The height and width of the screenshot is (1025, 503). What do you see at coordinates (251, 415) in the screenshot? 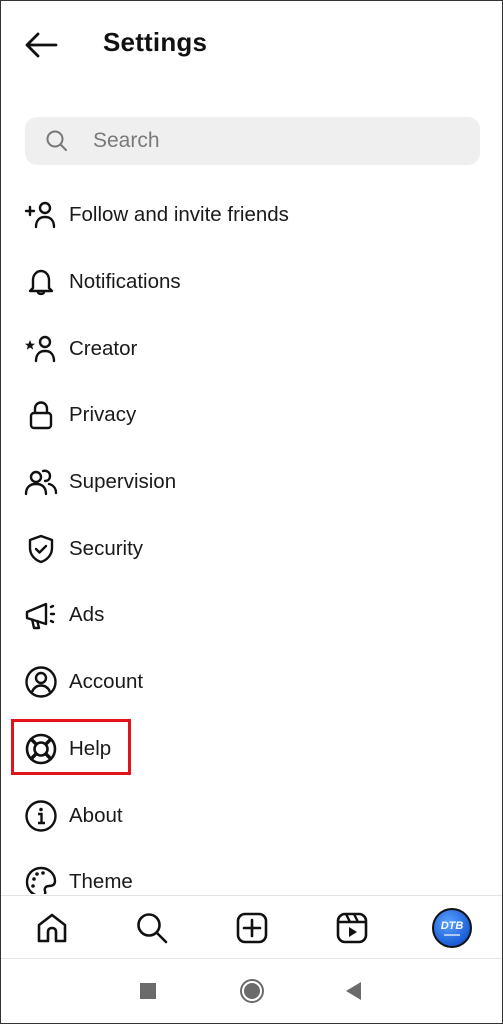
I see `menu-item-privacy: Privacy` at bounding box center [251, 415].